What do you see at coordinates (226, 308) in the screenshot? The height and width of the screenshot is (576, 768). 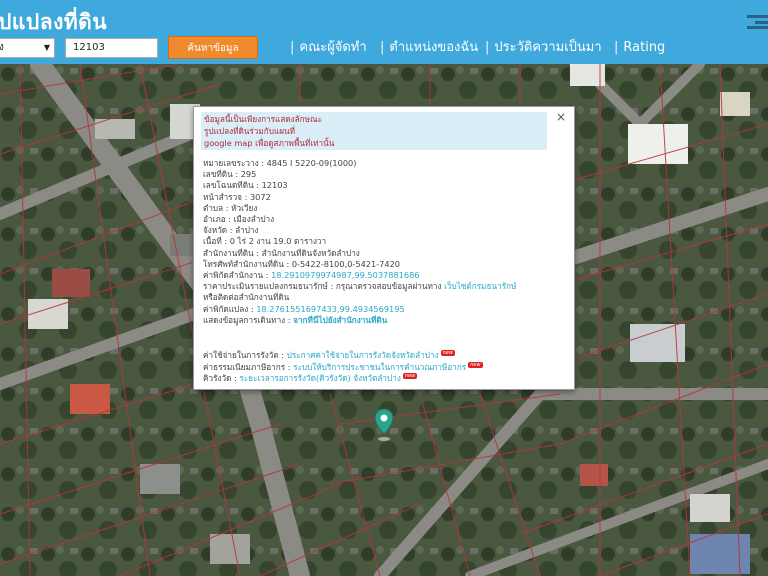 I see `detail-label: ค่าพิกัดแปลง` at bounding box center [226, 308].